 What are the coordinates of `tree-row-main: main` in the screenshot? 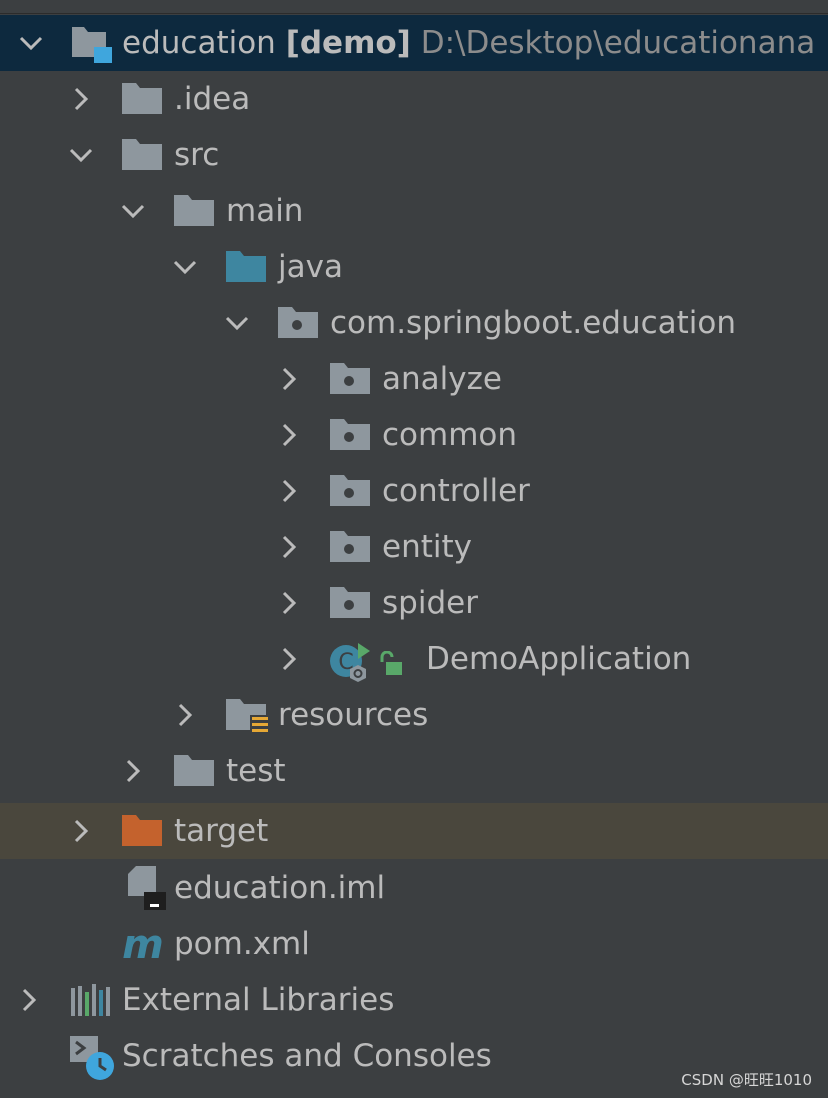 It's located at (414, 211).